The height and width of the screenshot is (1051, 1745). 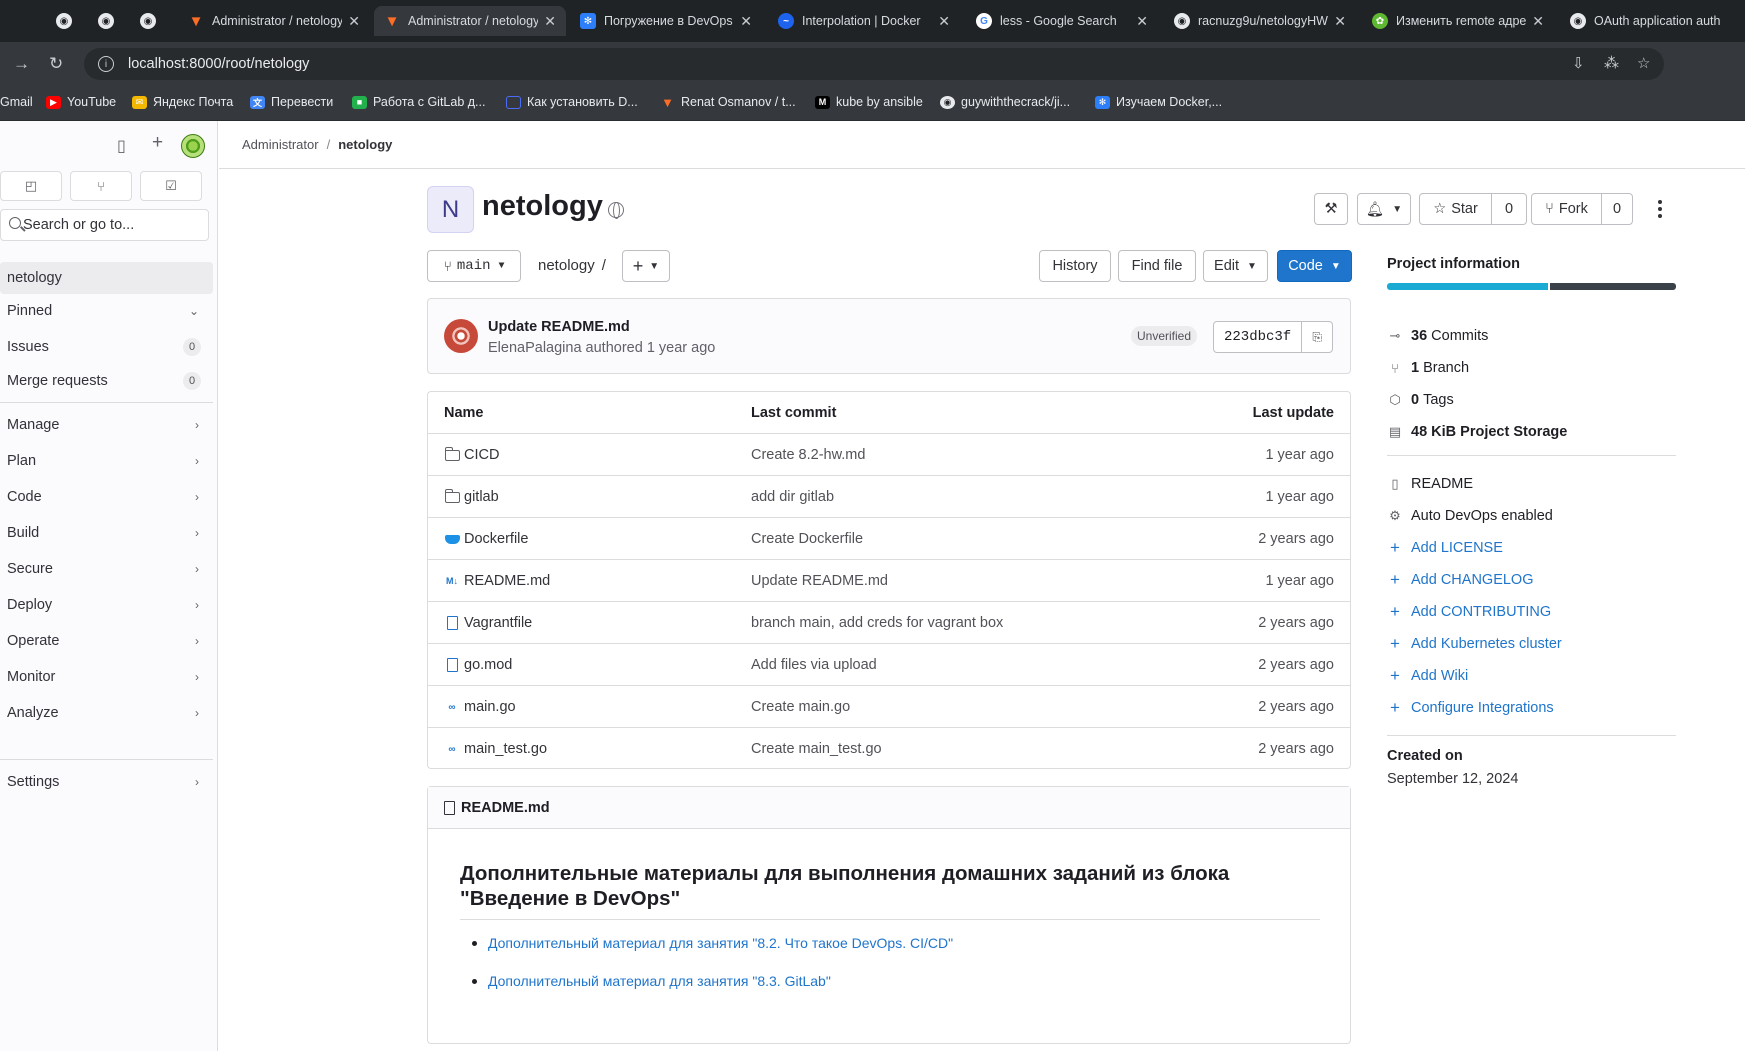 What do you see at coordinates (148, 21) in the screenshot?
I see `browser-tab-pinned-3: ◉` at bounding box center [148, 21].